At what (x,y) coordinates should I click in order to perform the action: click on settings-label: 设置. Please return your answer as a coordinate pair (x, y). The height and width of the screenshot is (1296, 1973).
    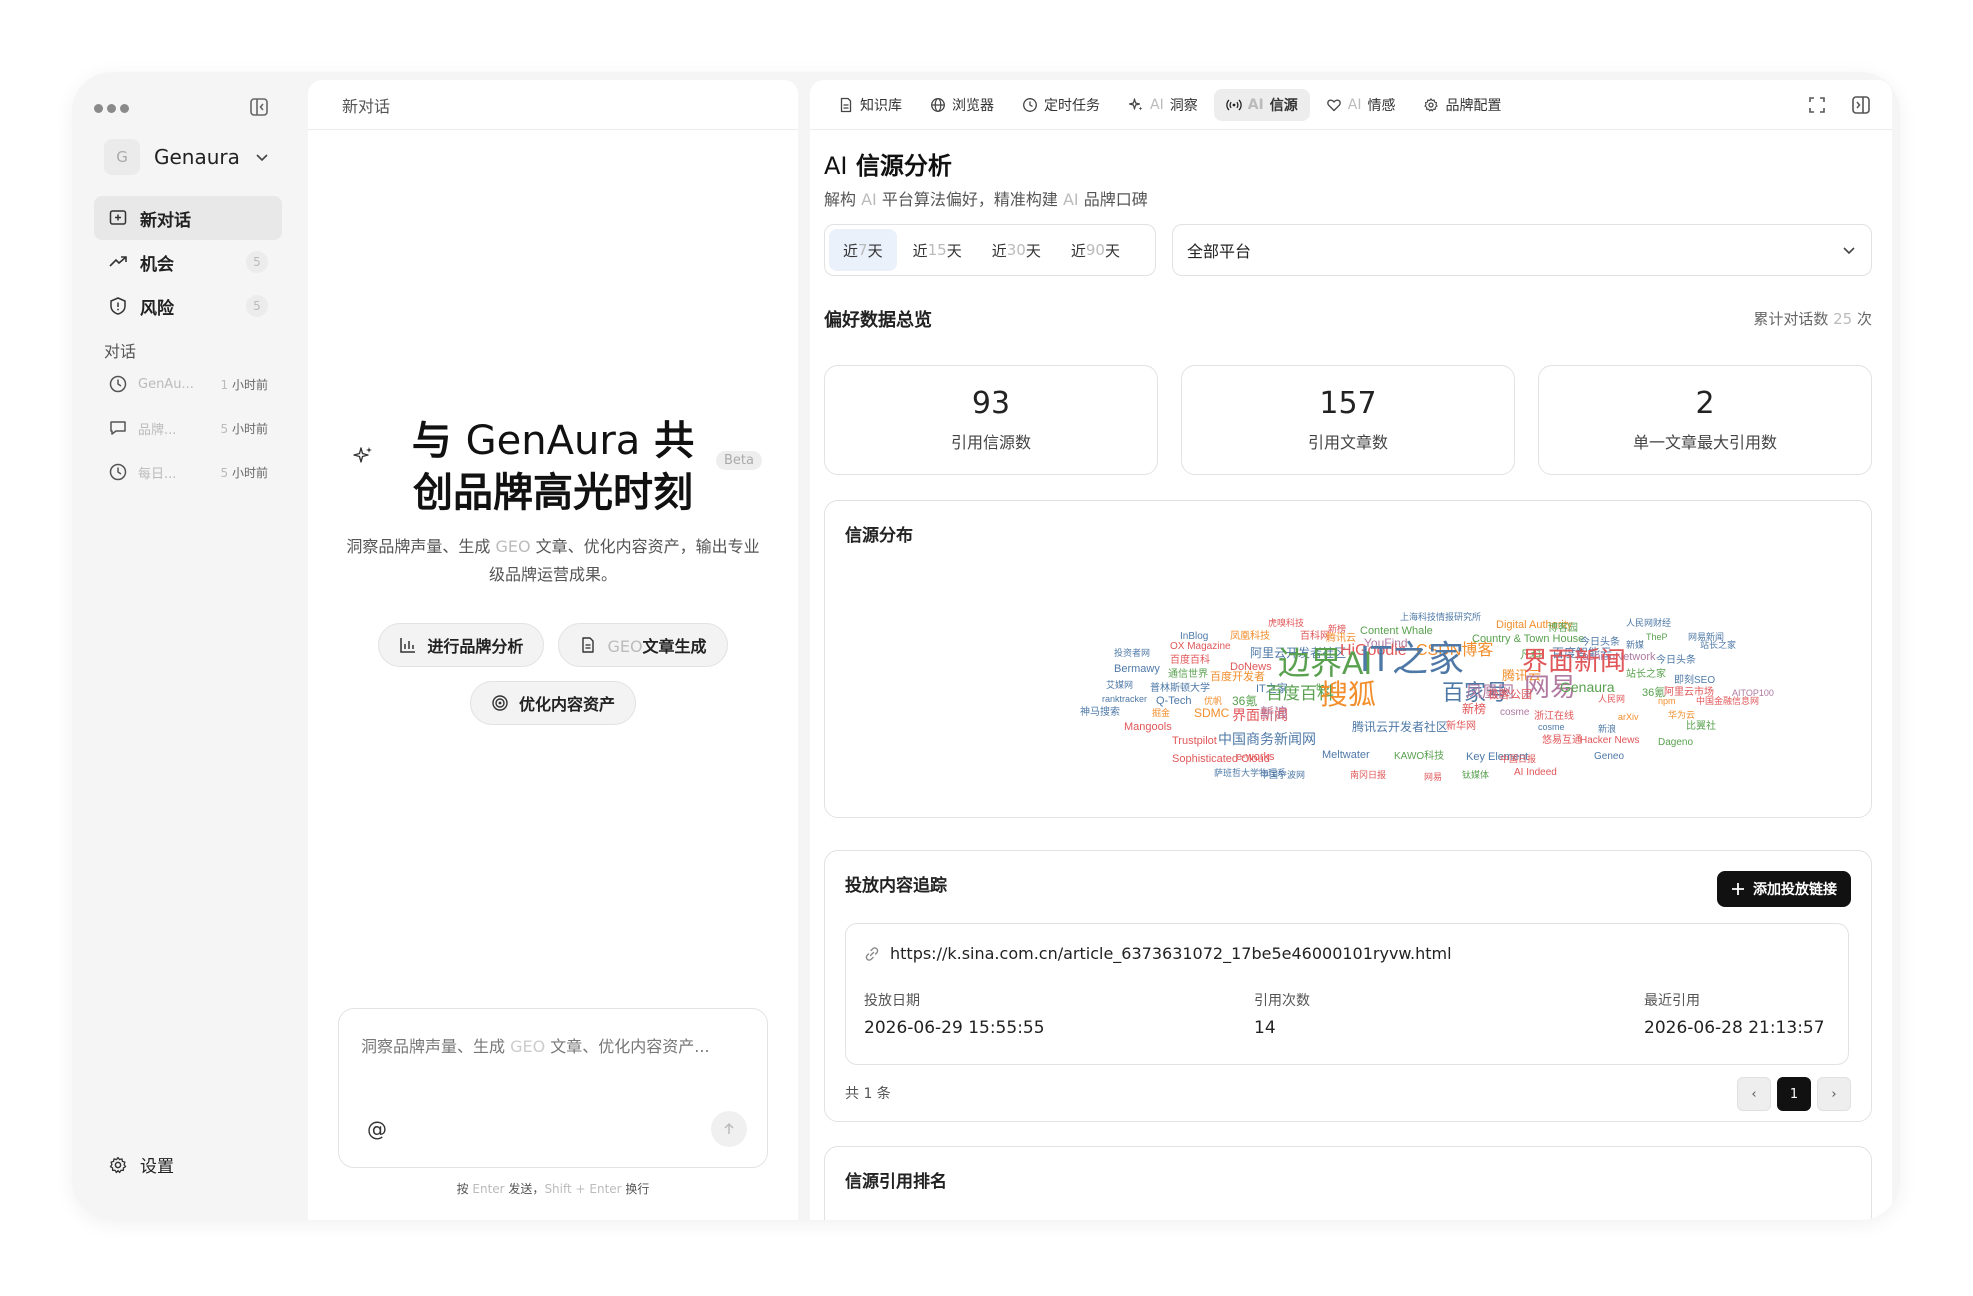
    Looking at the image, I should click on (157, 1167).